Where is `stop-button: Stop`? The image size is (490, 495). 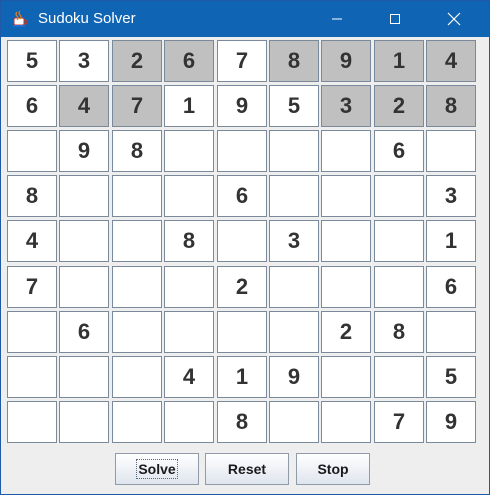 stop-button: Stop is located at coordinates (333, 469).